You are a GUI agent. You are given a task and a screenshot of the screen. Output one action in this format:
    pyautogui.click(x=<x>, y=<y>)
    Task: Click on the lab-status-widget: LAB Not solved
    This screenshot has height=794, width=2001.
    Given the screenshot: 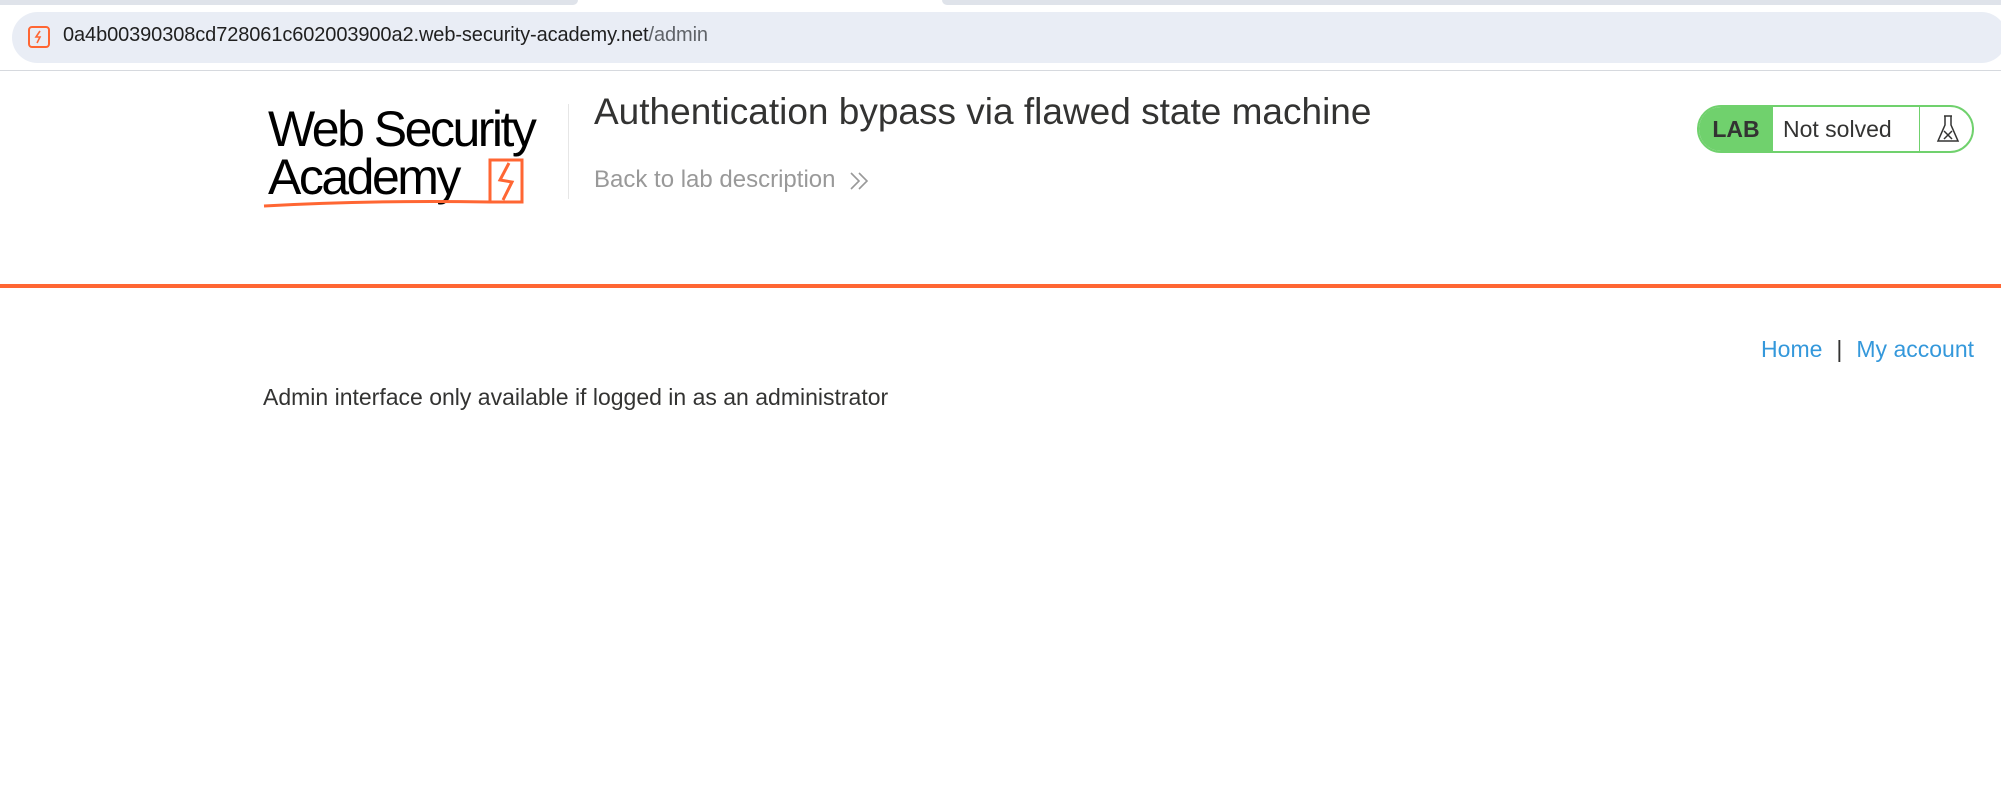 What is the action you would take?
    pyautogui.click(x=1835, y=129)
    